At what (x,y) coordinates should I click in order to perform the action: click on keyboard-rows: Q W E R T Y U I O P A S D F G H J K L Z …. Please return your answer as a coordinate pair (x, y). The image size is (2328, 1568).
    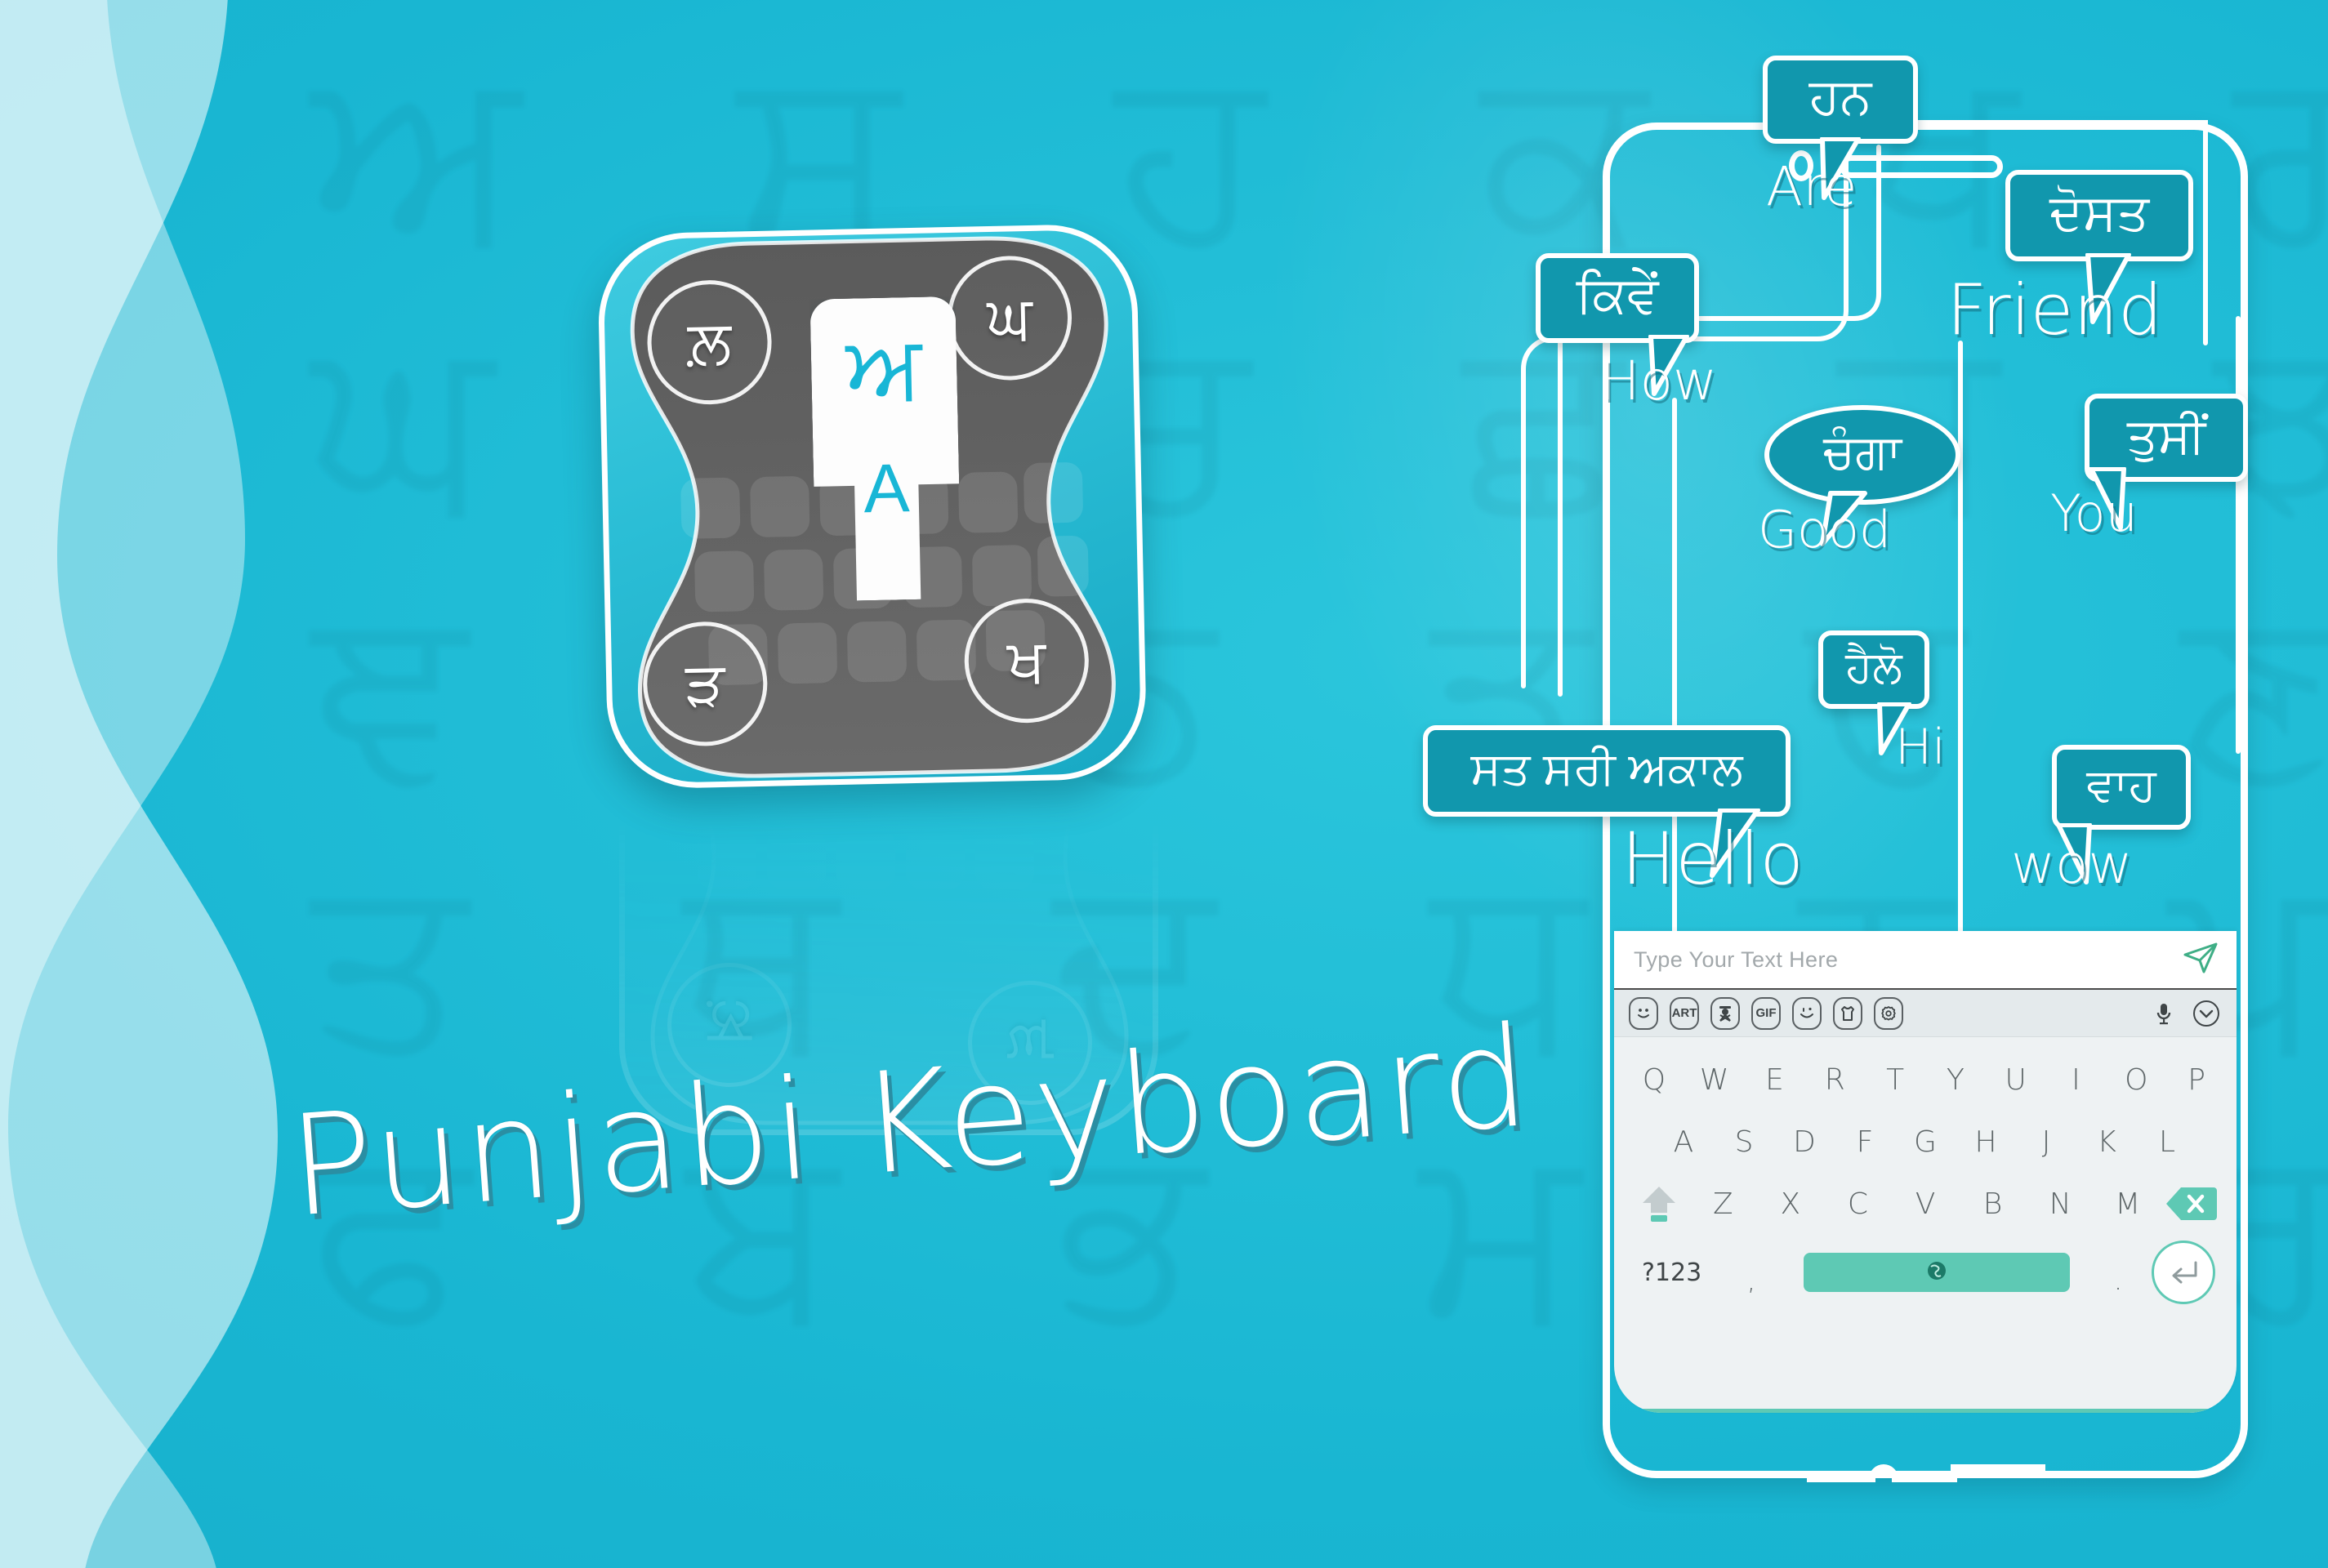
    Looking at the image, I should click on (1925, 1173).